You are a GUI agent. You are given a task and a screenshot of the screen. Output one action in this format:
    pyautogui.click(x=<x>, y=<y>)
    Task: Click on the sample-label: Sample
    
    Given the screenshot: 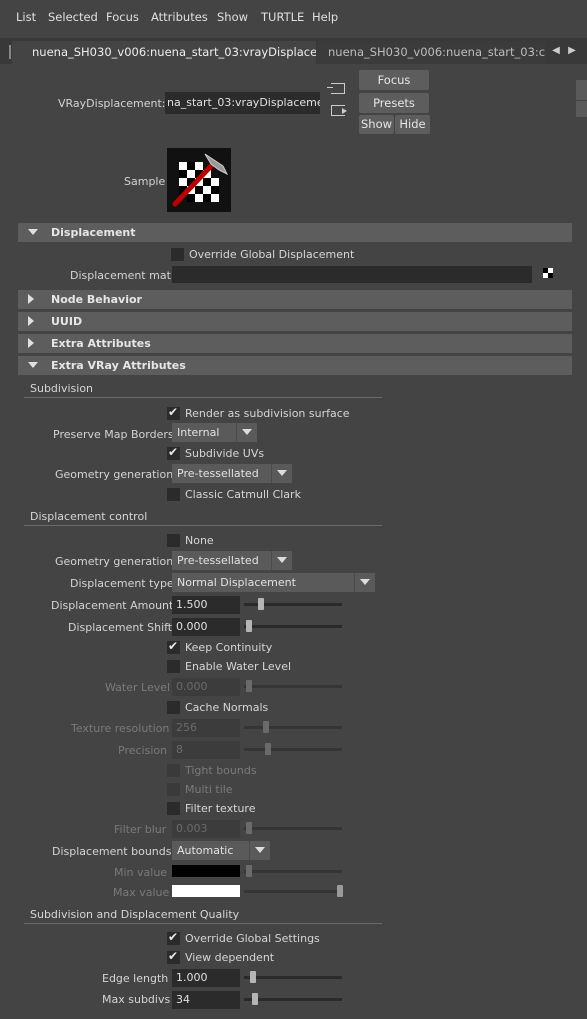 What is the action you would take?
    pyautogui.click(x=145, y=181)
    